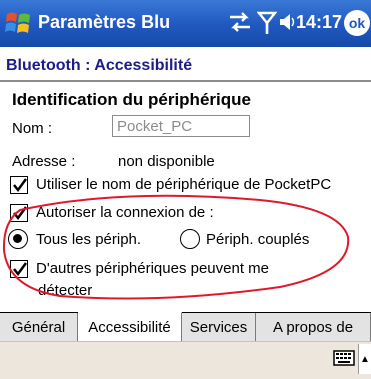  What do you see at coordinates (166, 161) in the screenshot?
I see `address-value: non disponible` at bounding box center [166, 161].